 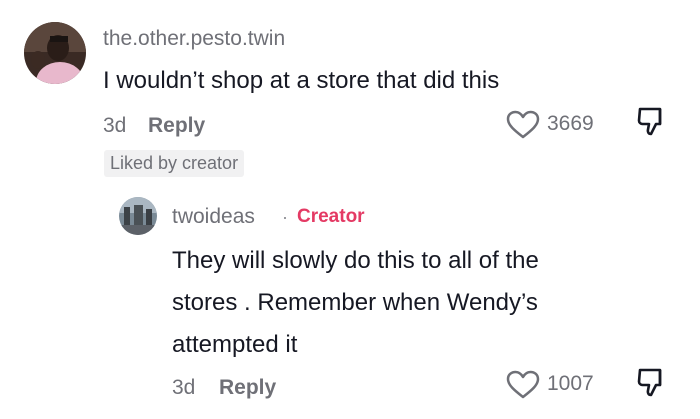 I want to click on reply-username: twoideas, so click(x=213, y=217).